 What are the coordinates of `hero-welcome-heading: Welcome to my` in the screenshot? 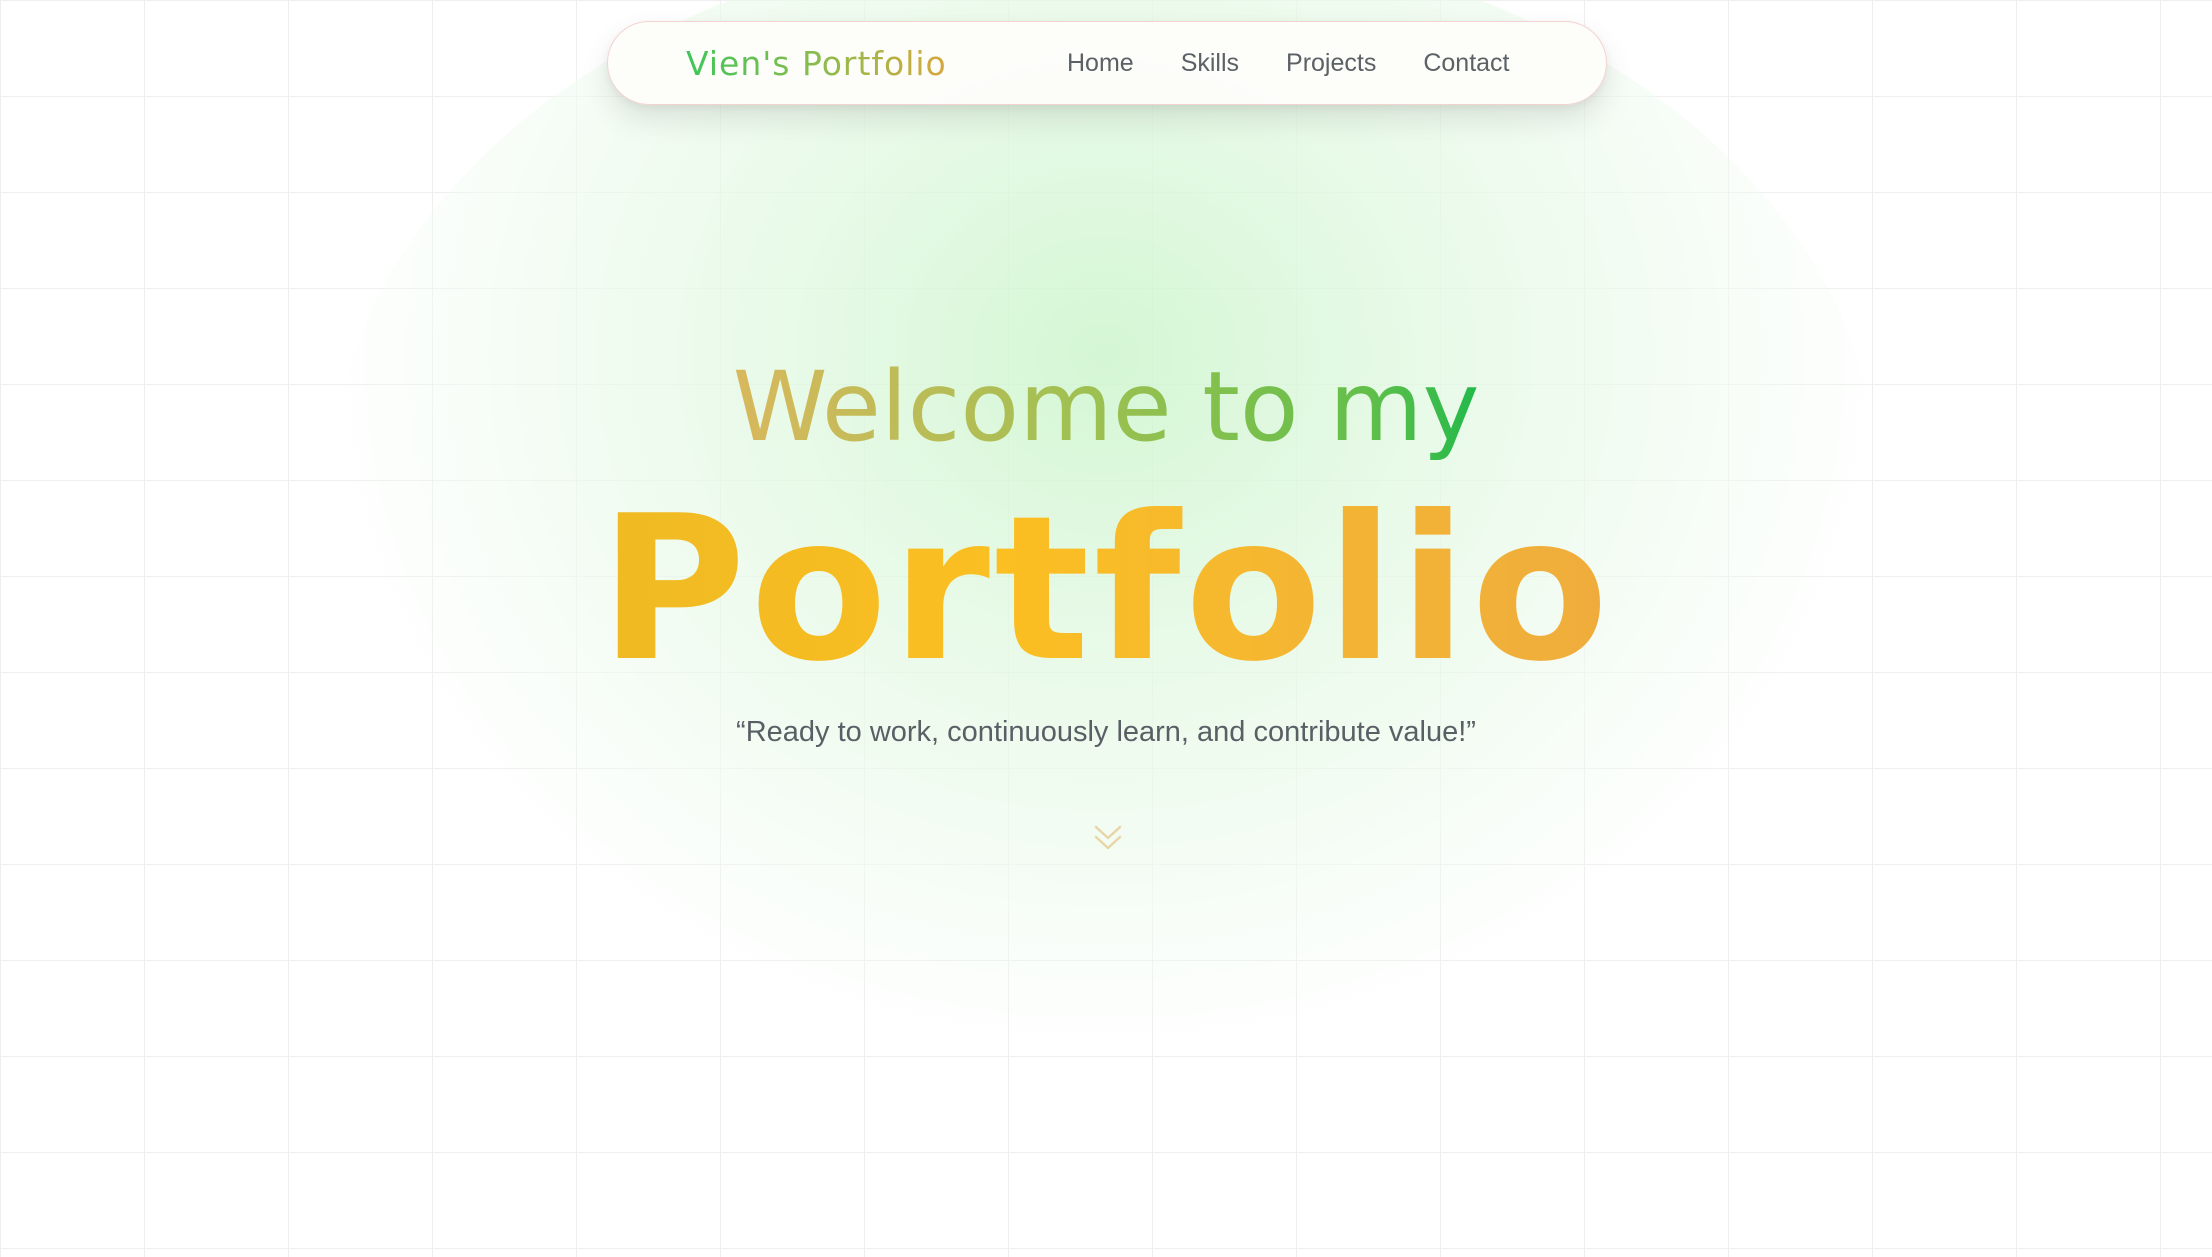 It's located at (1106, 407).